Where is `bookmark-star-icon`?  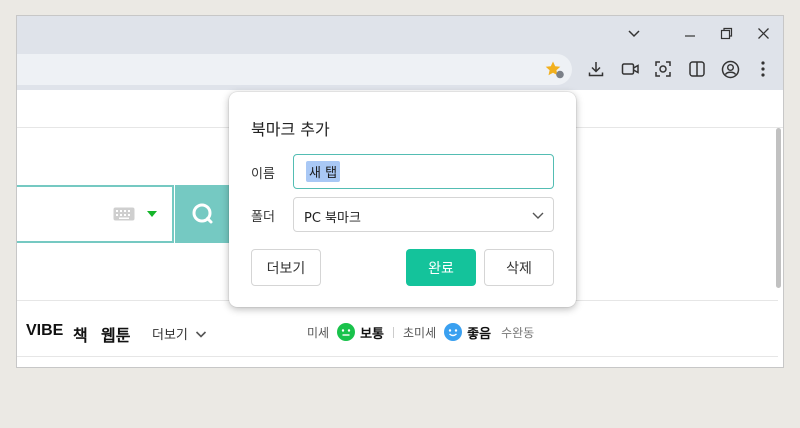 bookmark-star-icon is located at coordinates (554, 70).